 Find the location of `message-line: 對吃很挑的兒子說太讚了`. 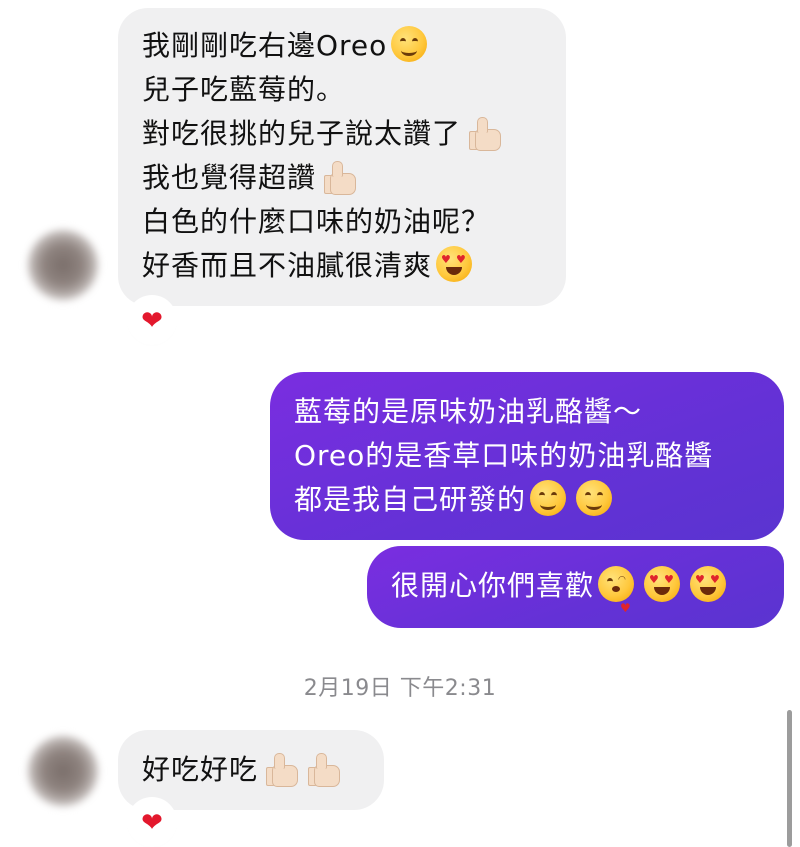

message-line: 對吃很挑的兒子說太讚了 is located at coordinates (342, 134).